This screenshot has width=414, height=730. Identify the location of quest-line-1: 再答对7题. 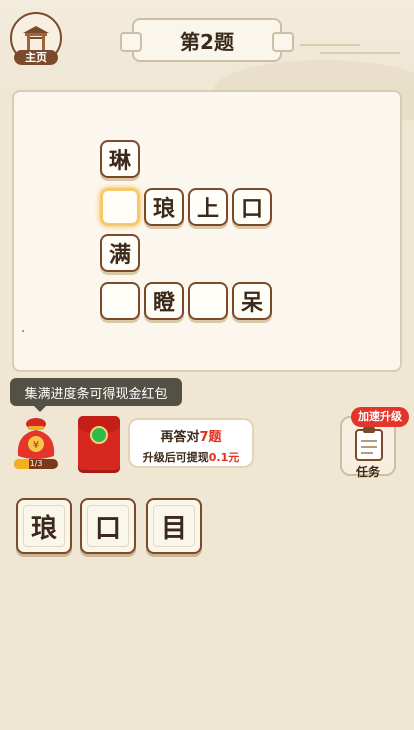
(191, 435).